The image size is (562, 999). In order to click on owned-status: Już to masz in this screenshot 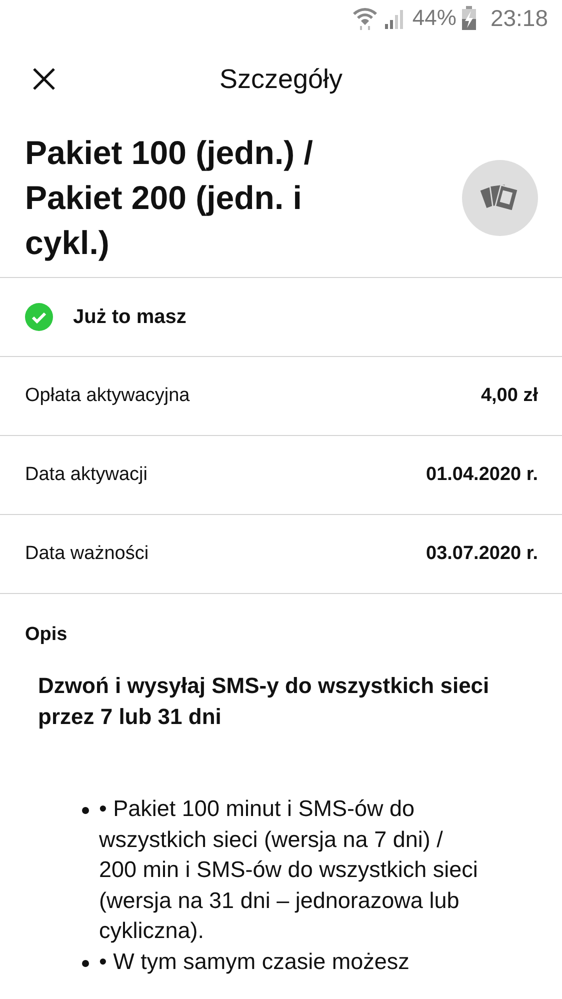, I will do `click(129, 317)`.